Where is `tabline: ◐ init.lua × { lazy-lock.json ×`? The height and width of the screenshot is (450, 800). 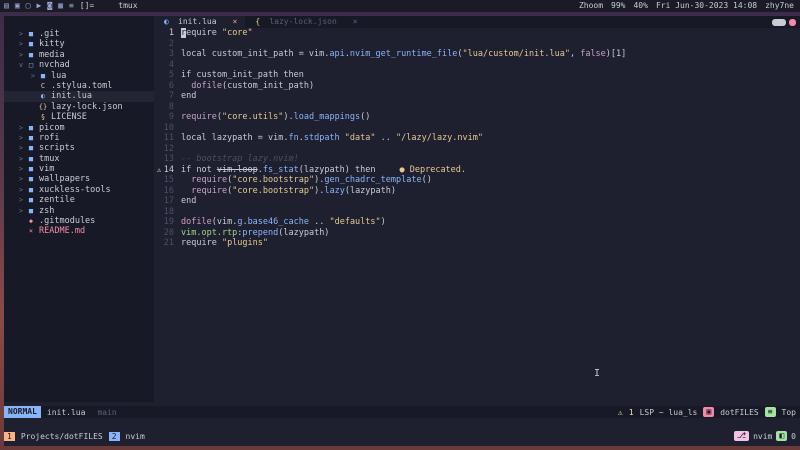
tabline: ◐ init.lua × { lazy-lock.json × is located at coordinates (477, 22).